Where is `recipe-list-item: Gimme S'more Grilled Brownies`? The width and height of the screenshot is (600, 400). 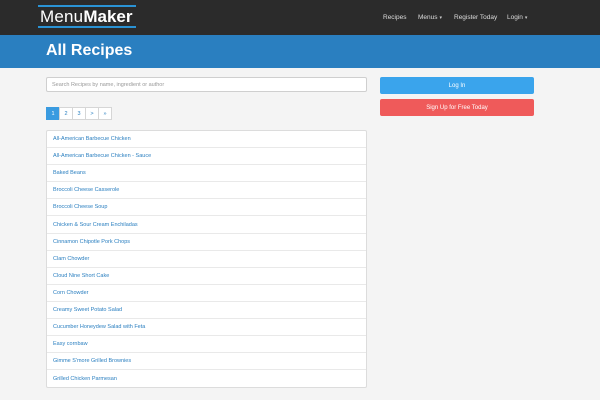 recipe-list-item: Gimme S'more Grilled Brownies is located at coordinates (206, 362).